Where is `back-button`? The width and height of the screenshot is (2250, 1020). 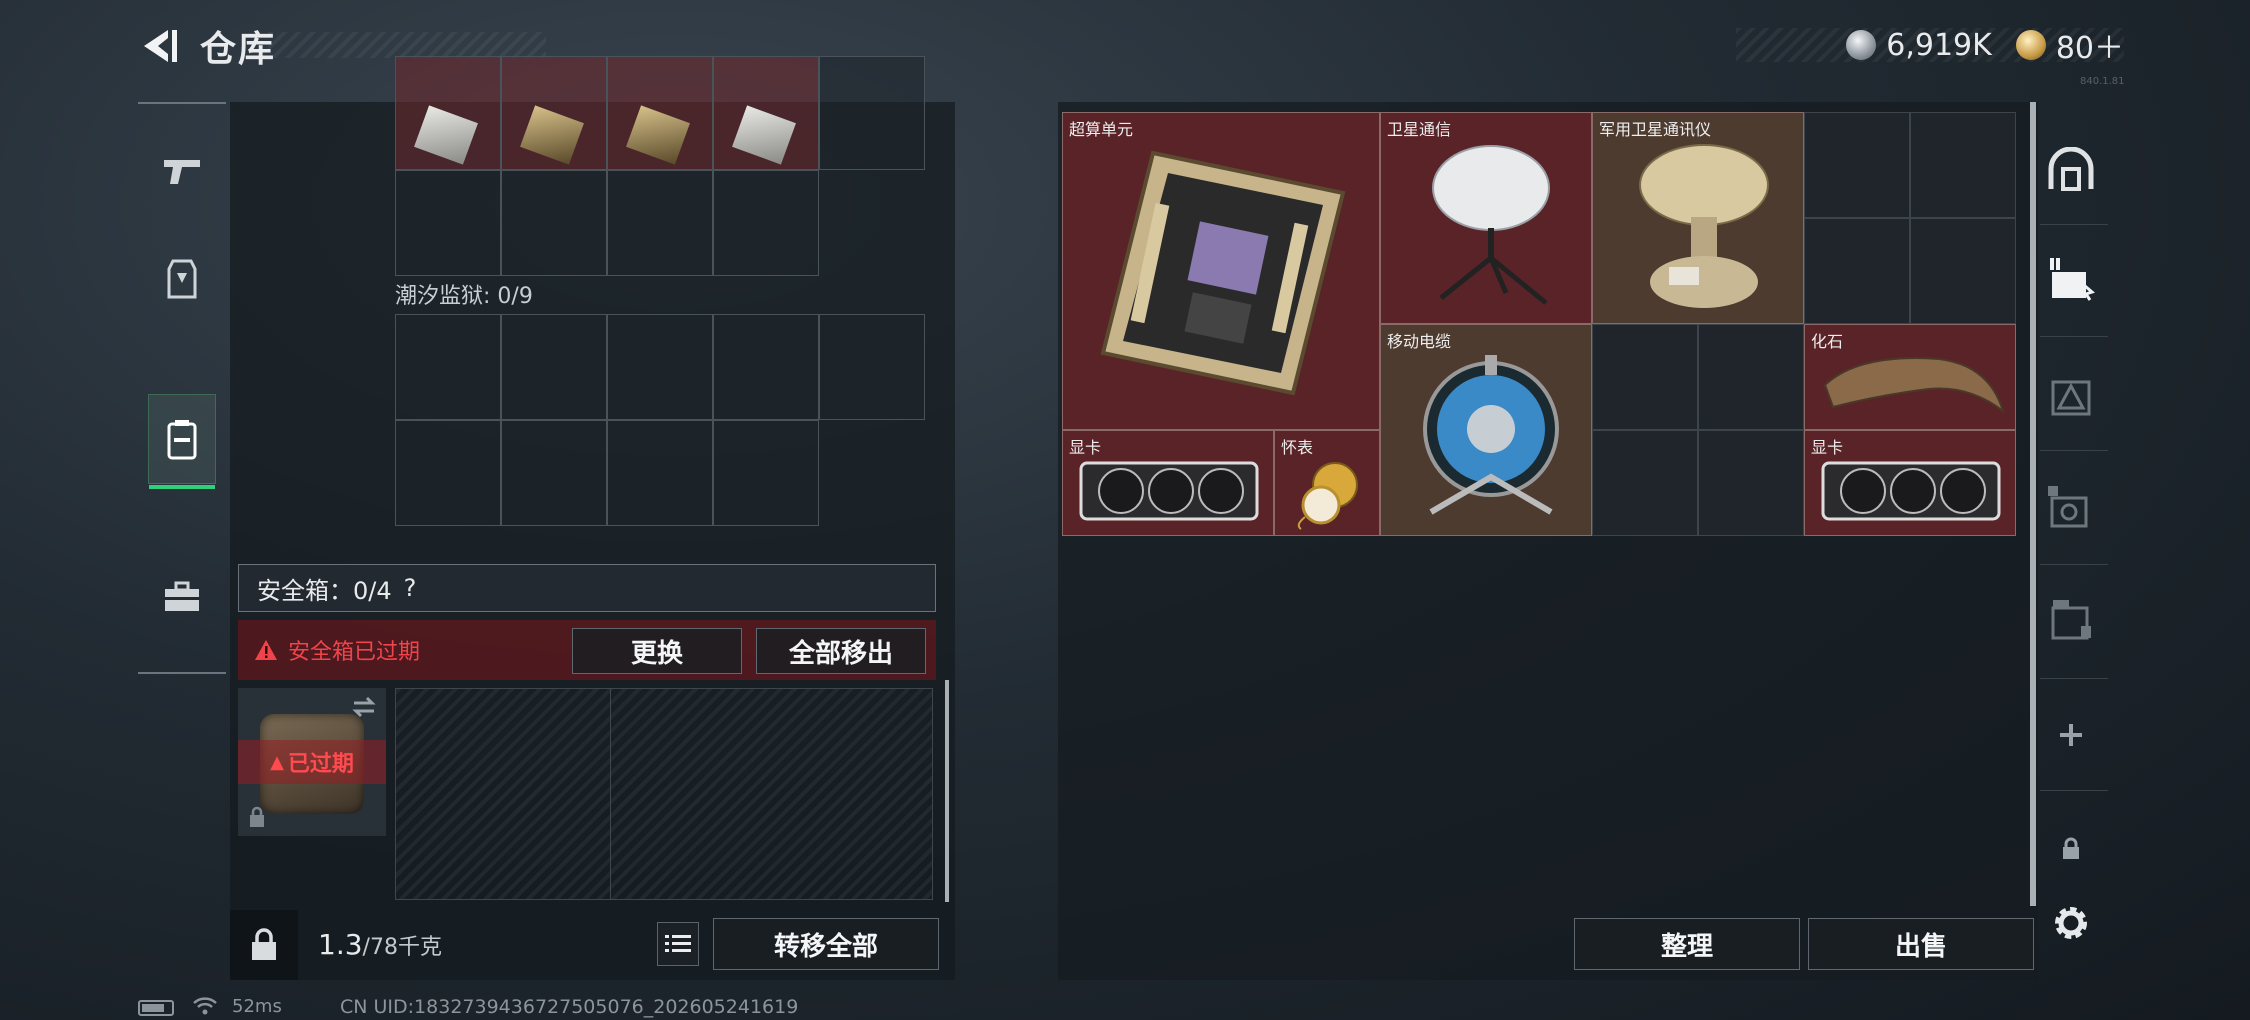
back-button is located at coordinates (160, 46).